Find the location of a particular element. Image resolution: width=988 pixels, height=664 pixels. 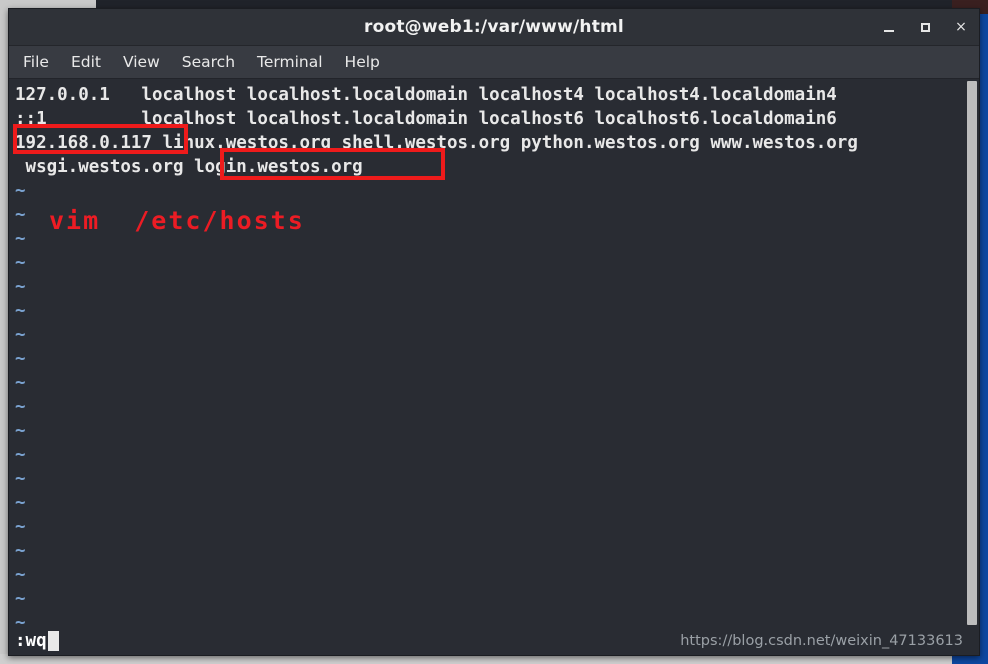

text-cursor is located at coordinates (53, 641).